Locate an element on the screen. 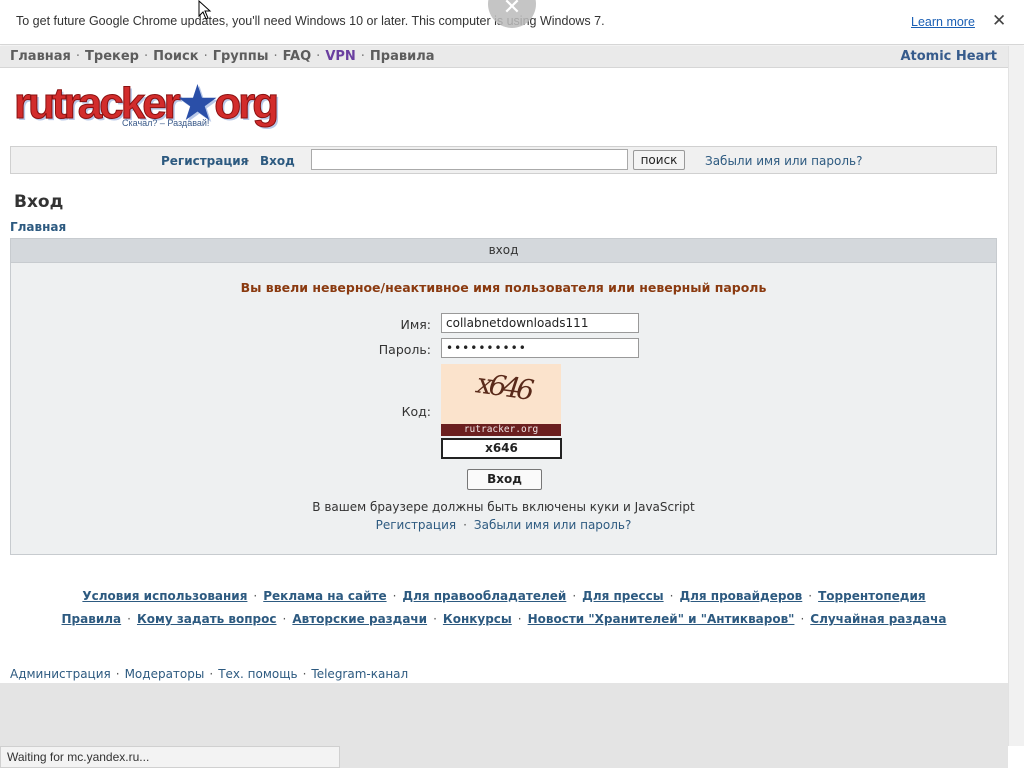 The width and height of the screenshot is (1024, 768). footer-torrentopedia-link: Торрентопедия is located at coordinates (871, 596).